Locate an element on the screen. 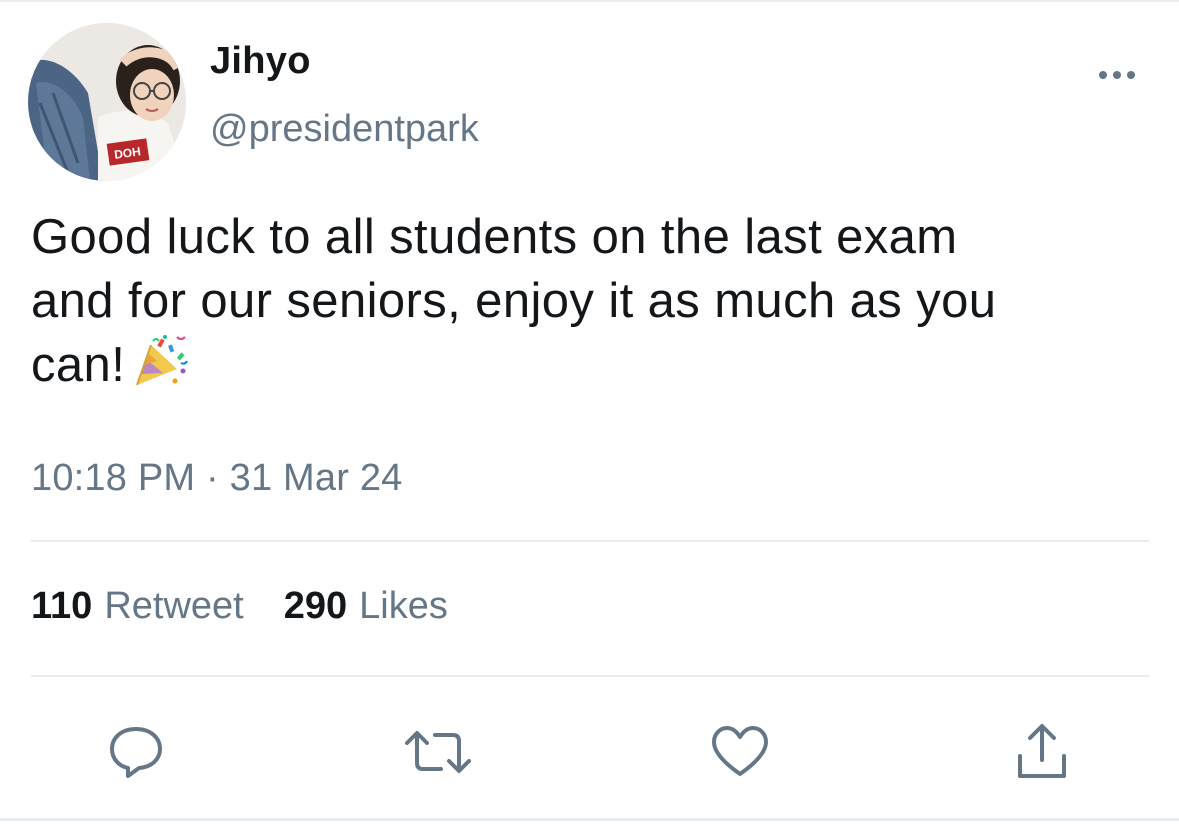 The width and height of the screenshot is (1179, 824). profile-photo-icon: DOH is located at coordinates (107, 102).